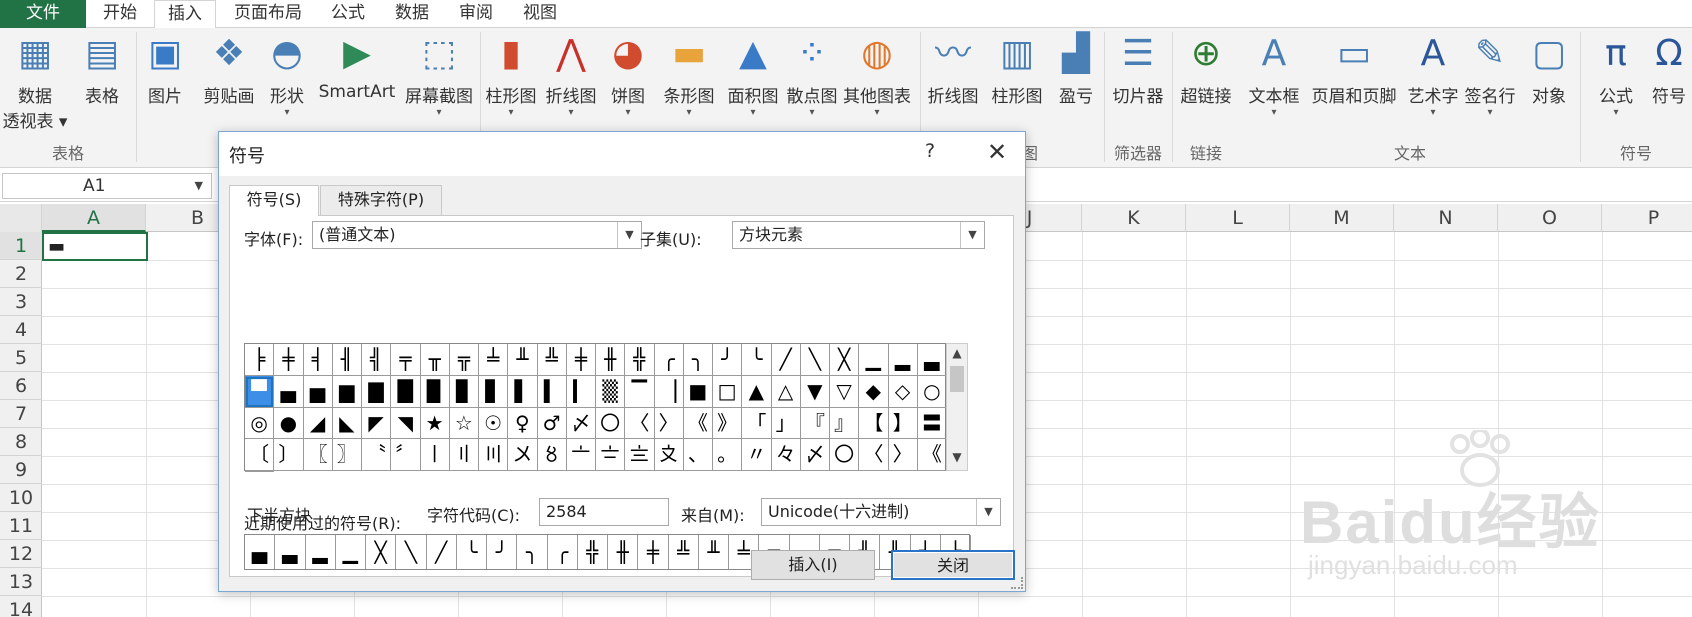 The width and height of the screenshot is (1692, 617). I want to click on symbol-cell: ◇, so click(903, 391).